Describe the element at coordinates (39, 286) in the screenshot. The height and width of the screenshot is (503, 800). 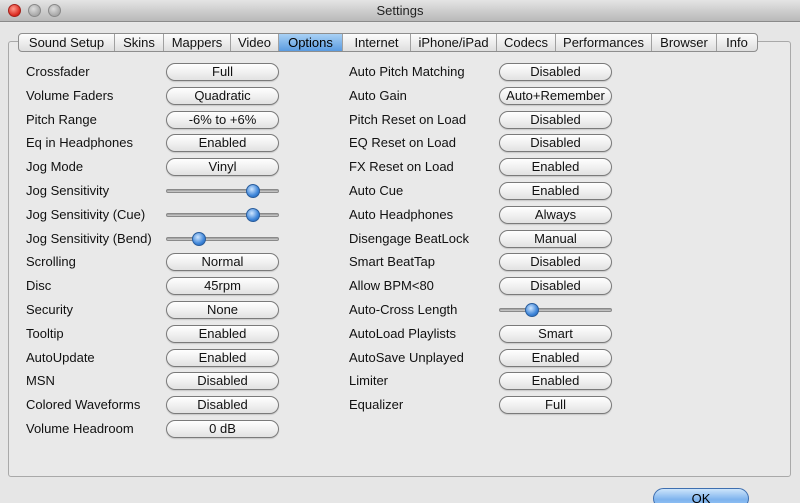
I see `option-label-disc: Disc` at that location.